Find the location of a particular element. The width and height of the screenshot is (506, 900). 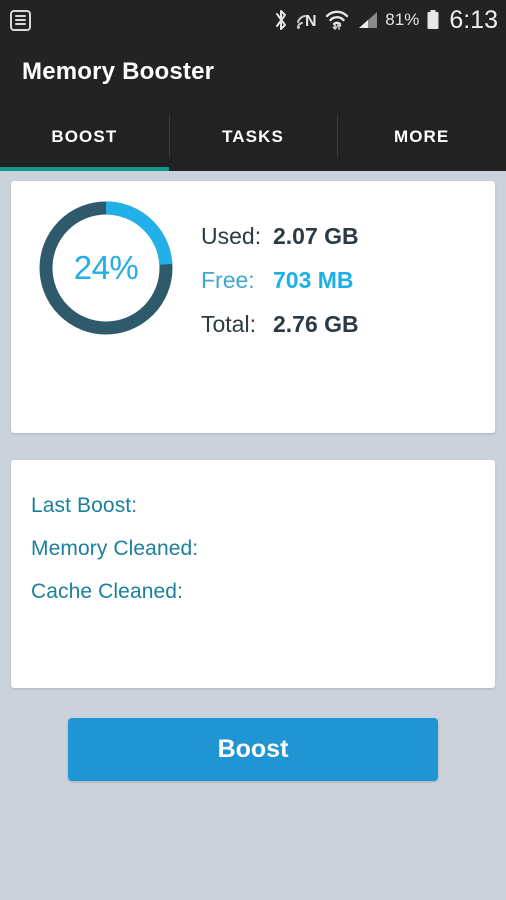

tab-tasks: TASKS is located at coordinates (253, 137).